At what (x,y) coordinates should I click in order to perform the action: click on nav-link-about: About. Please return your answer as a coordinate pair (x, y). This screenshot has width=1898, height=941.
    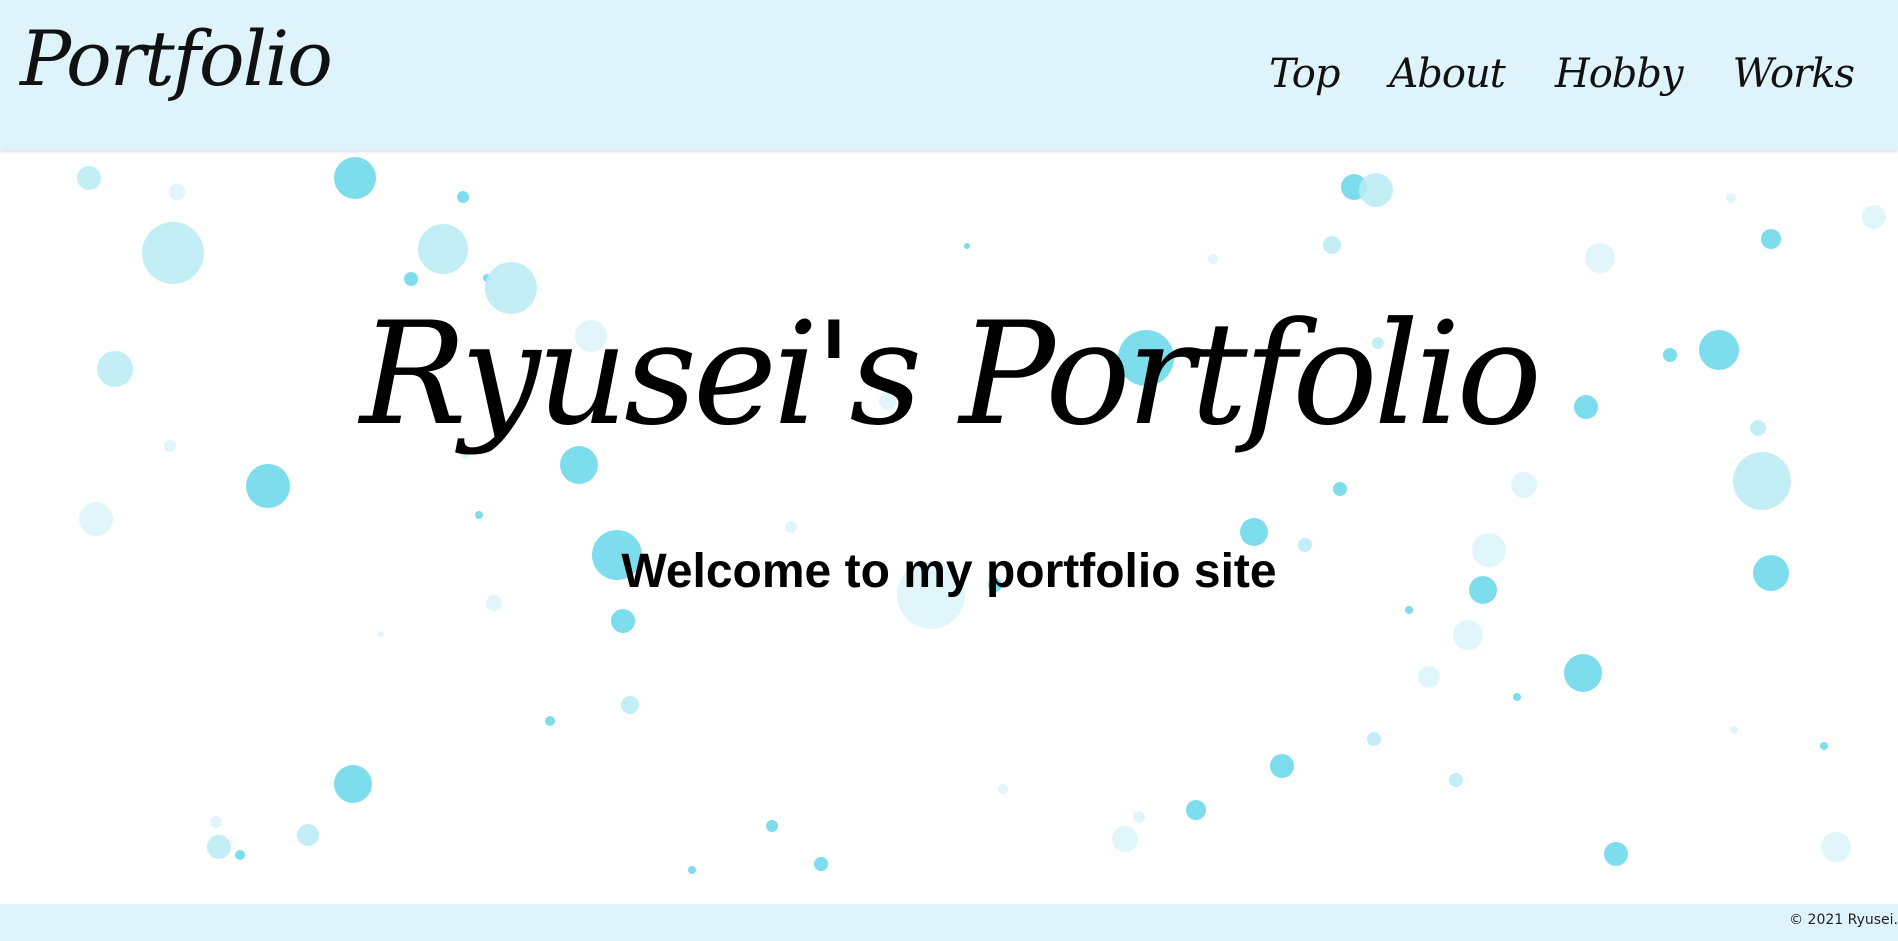
    Looking at the image, I should click on (1447, 74).